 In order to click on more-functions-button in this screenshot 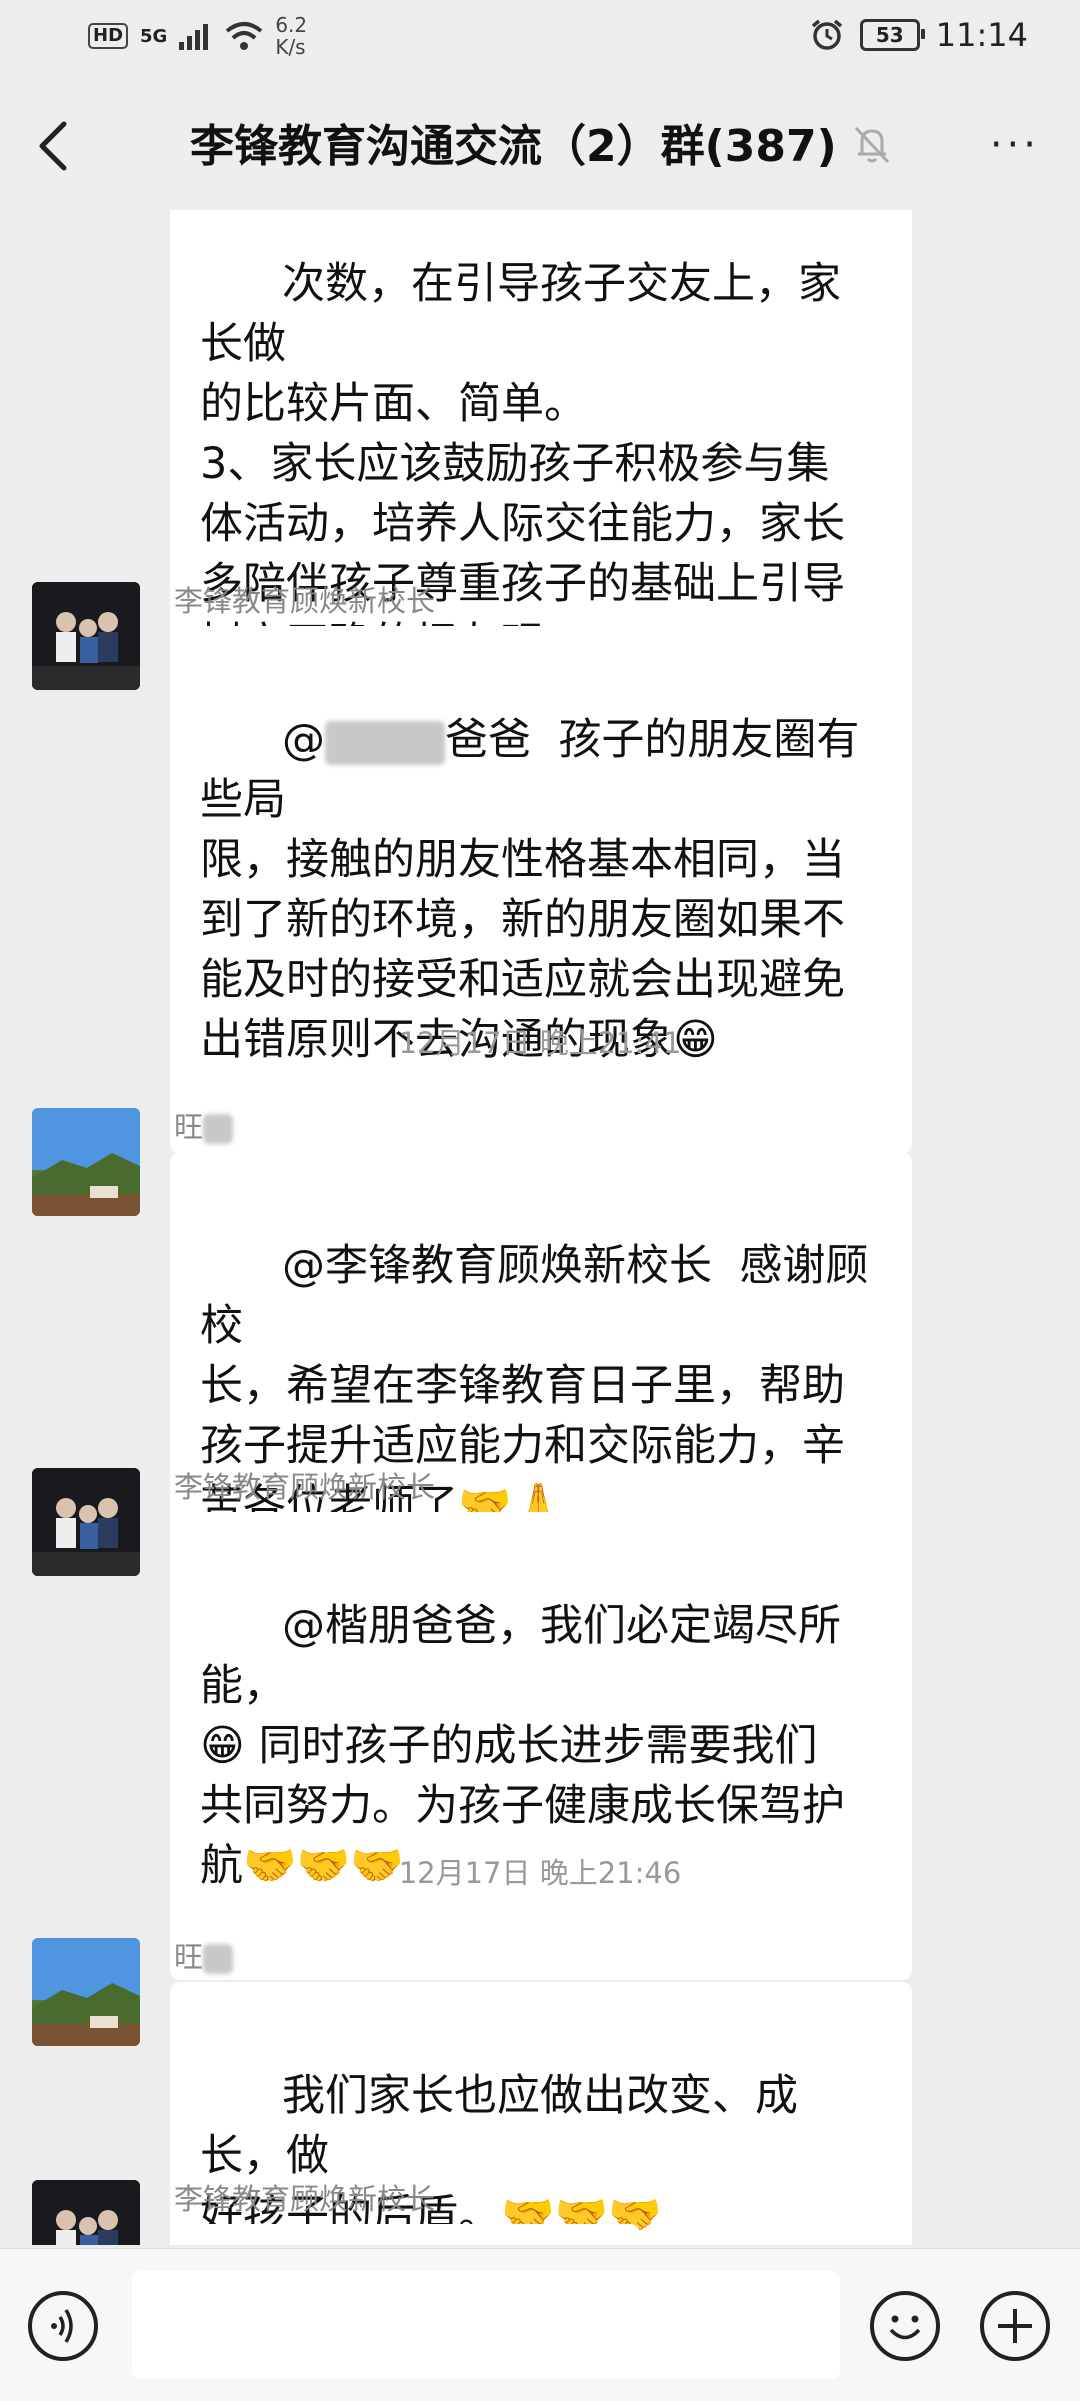, I will do `click(1015, 2326)`.